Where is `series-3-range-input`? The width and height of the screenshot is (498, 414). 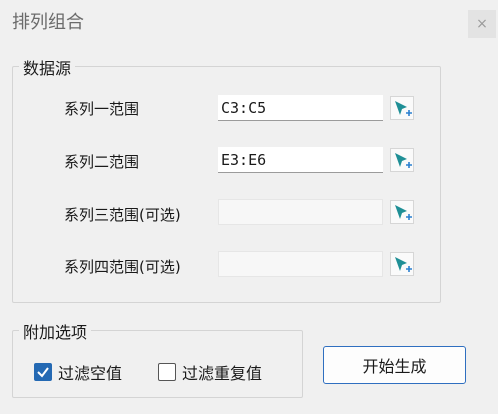 series-3-range-input is located at coordinates (300, 212).